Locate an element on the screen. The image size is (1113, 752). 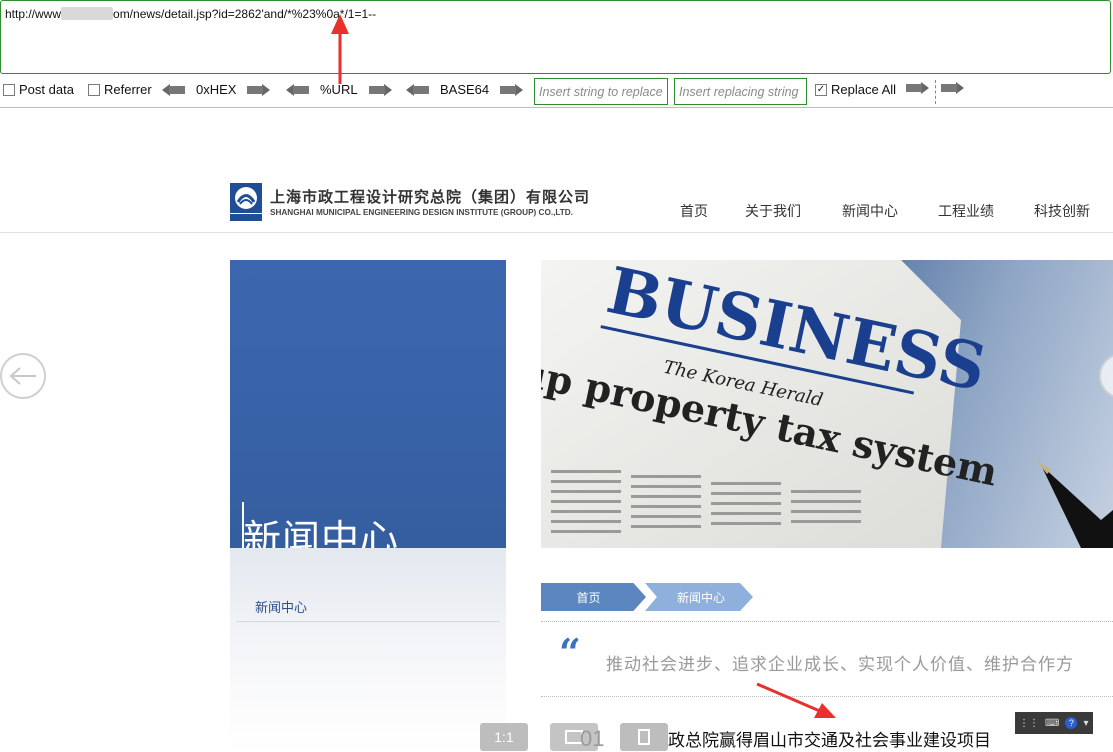
extra-arrow-icon is located at coordinates (952, 88).